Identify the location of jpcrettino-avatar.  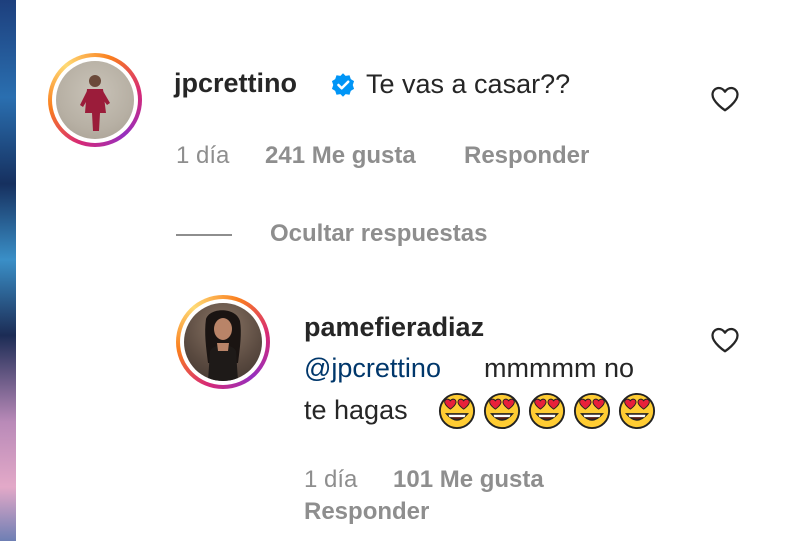
(95, 100).